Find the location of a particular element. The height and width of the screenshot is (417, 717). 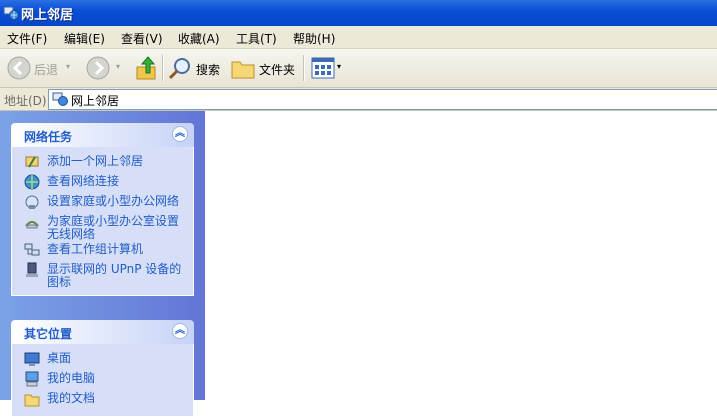

task-view-workgroup-computers: 查看工作组计算机 is located at coordinates (102, 251).